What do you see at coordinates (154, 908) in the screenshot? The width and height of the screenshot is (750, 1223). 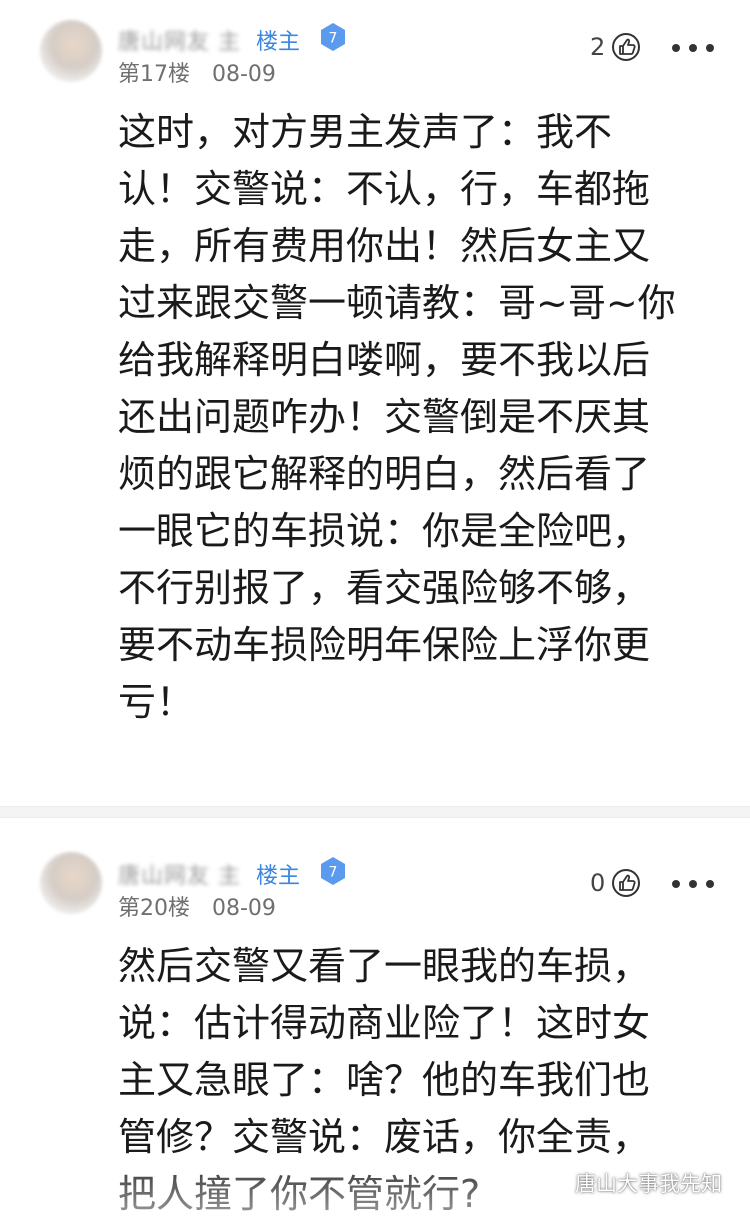 I see `floor-number: 第20楼` at bounding box center [154, 908].